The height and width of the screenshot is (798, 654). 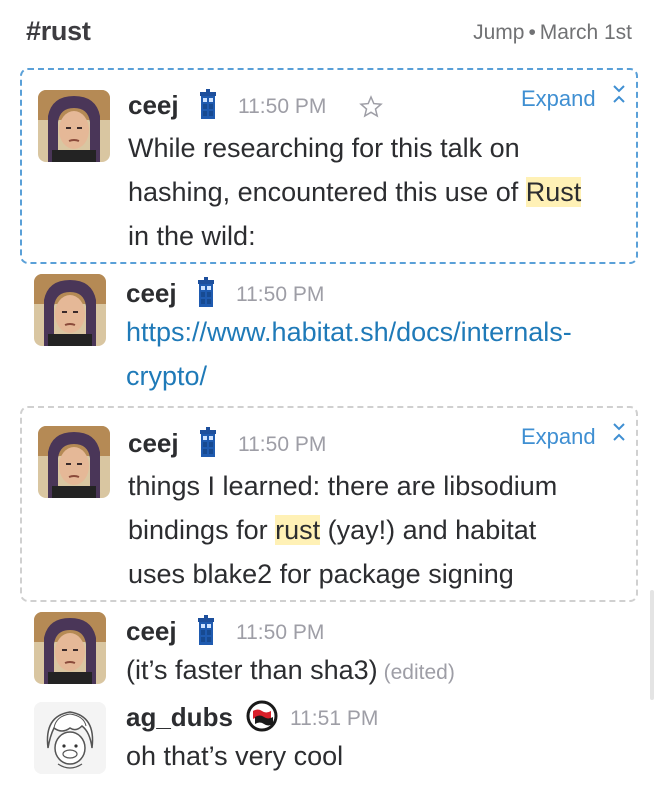 I want to click on text-span: bindings for, so click(x=202, y=530).